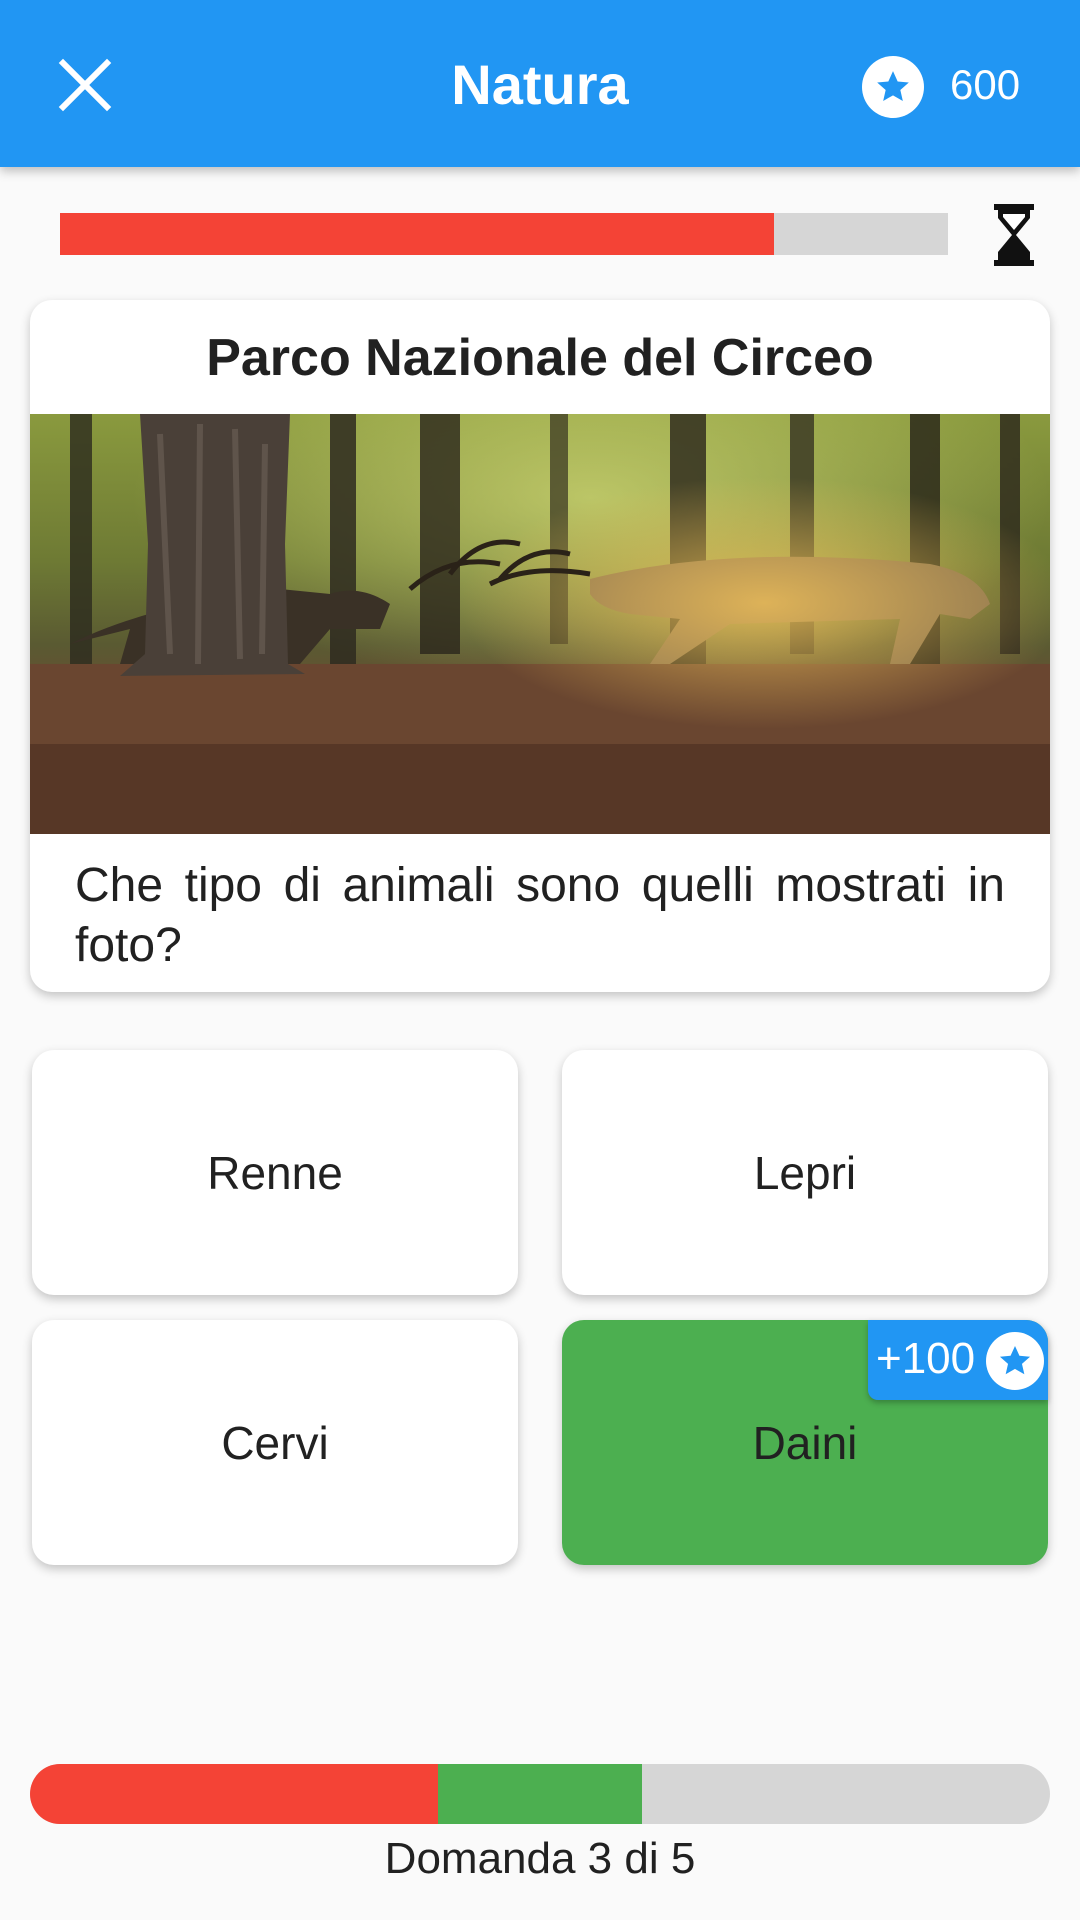  What do you see at coordinates (1014, 235) in the screenshot?
I see `hourglass-icon` at bounding box center [1014, 235].